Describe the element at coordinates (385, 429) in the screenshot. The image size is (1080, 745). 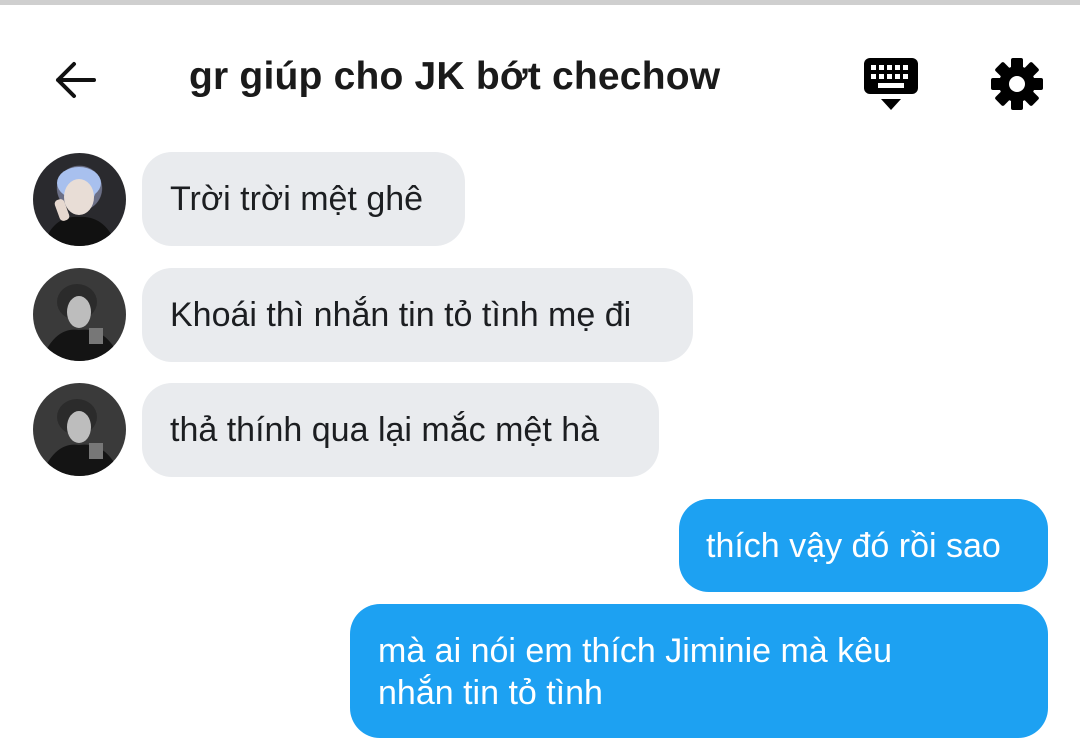
I see `message-text: thả thính qua lại mắc mệt hà` at that location.